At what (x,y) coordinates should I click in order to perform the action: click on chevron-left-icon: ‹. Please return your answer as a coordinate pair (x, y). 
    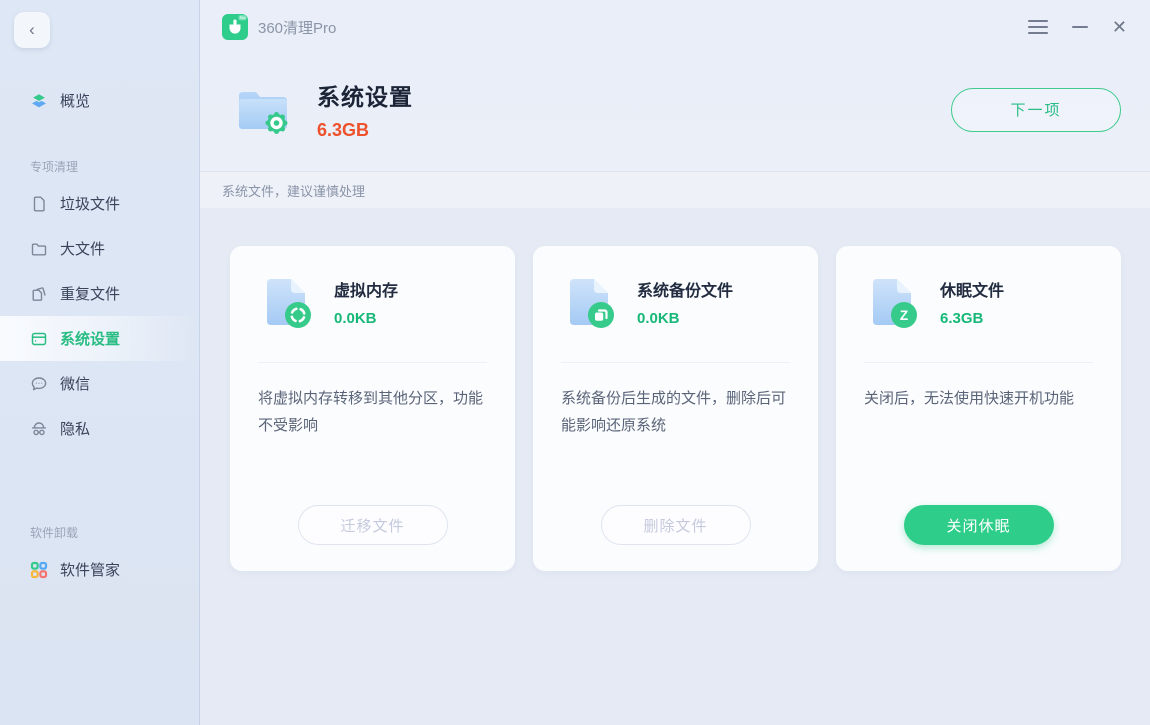
    Looking at the image, I should click on (32, 29).